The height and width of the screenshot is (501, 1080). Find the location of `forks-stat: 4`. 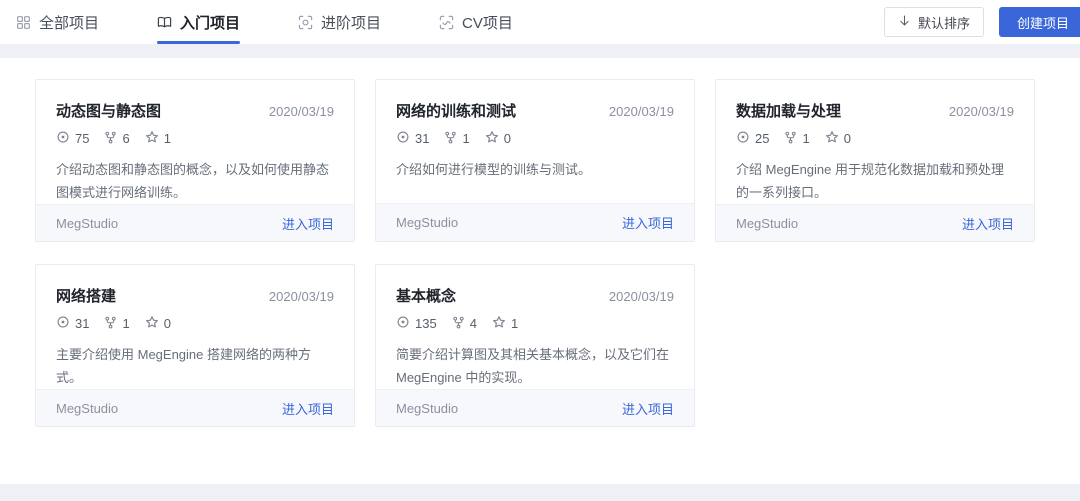

forks-stat: 4 is located at coordinates (464, 324).